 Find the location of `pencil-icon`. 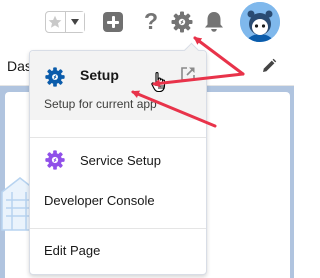

pencil-icon is located at coordinates (269, 66).